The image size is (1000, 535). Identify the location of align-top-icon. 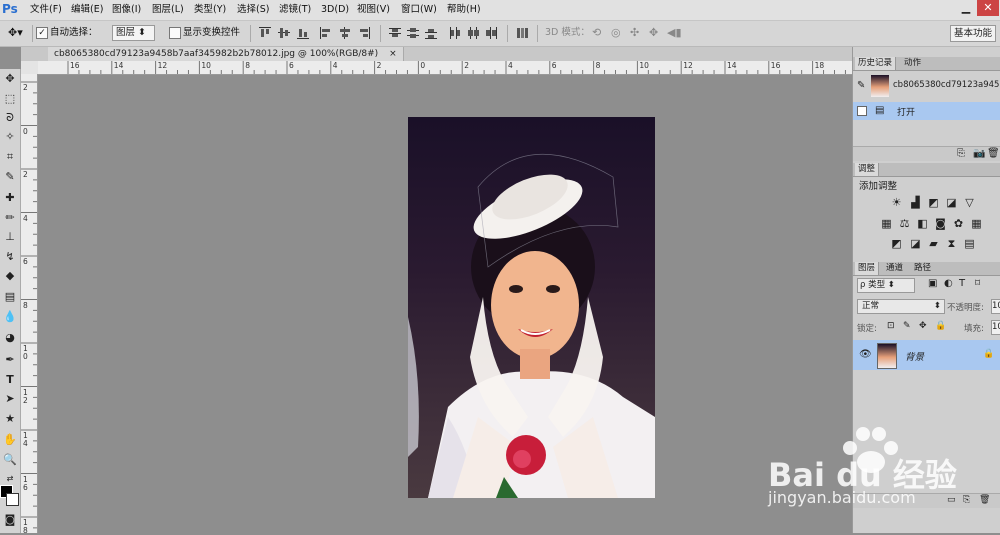
(265, 33).